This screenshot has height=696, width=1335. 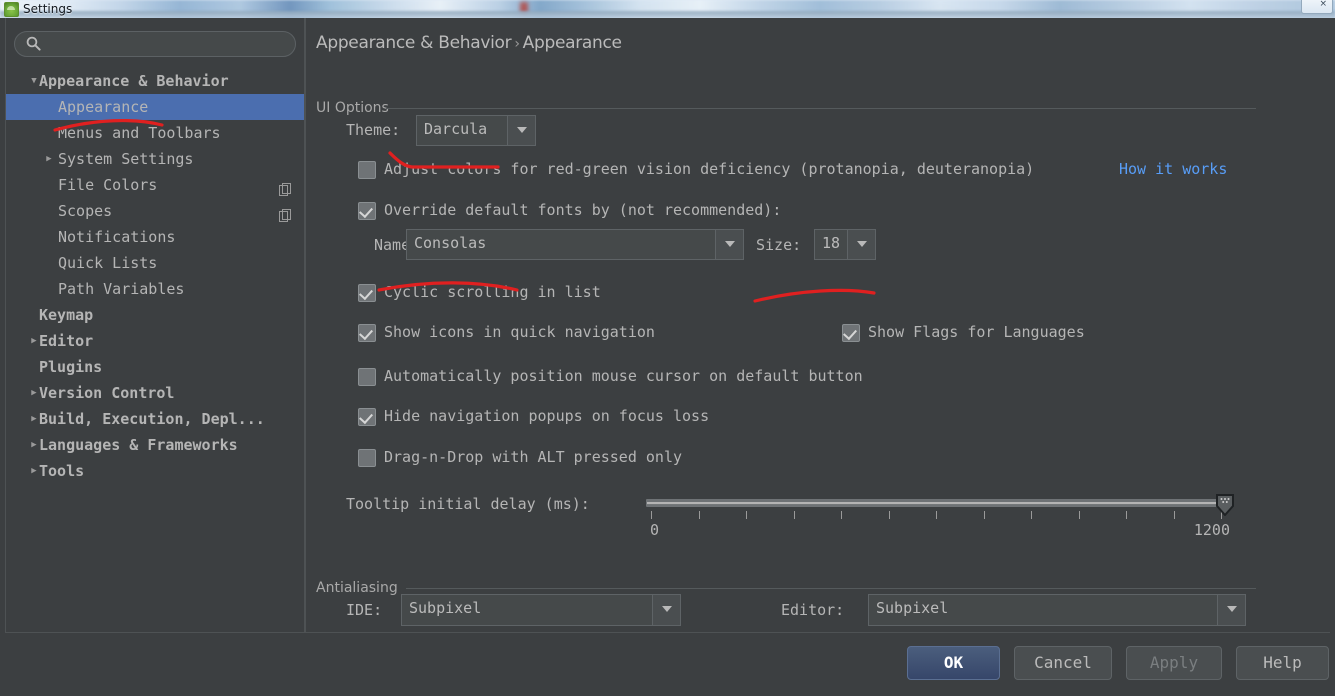 I want to click on sidebar-item-languages-frameworks: ▶ Languages & Frameworks, so click(x=155, y=445).